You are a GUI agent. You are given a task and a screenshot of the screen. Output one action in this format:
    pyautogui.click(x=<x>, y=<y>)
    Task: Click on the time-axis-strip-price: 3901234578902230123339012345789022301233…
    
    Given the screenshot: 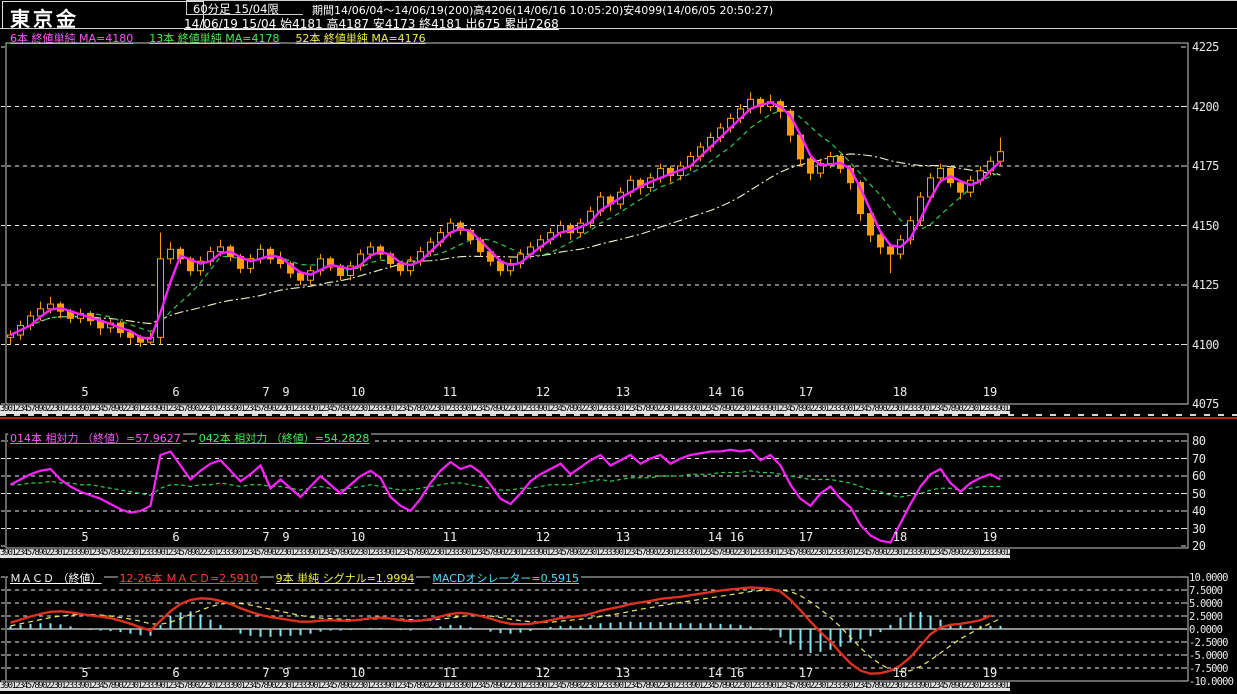 What is the action you would take?
    pyautogui.click(x=505, y=409)
    